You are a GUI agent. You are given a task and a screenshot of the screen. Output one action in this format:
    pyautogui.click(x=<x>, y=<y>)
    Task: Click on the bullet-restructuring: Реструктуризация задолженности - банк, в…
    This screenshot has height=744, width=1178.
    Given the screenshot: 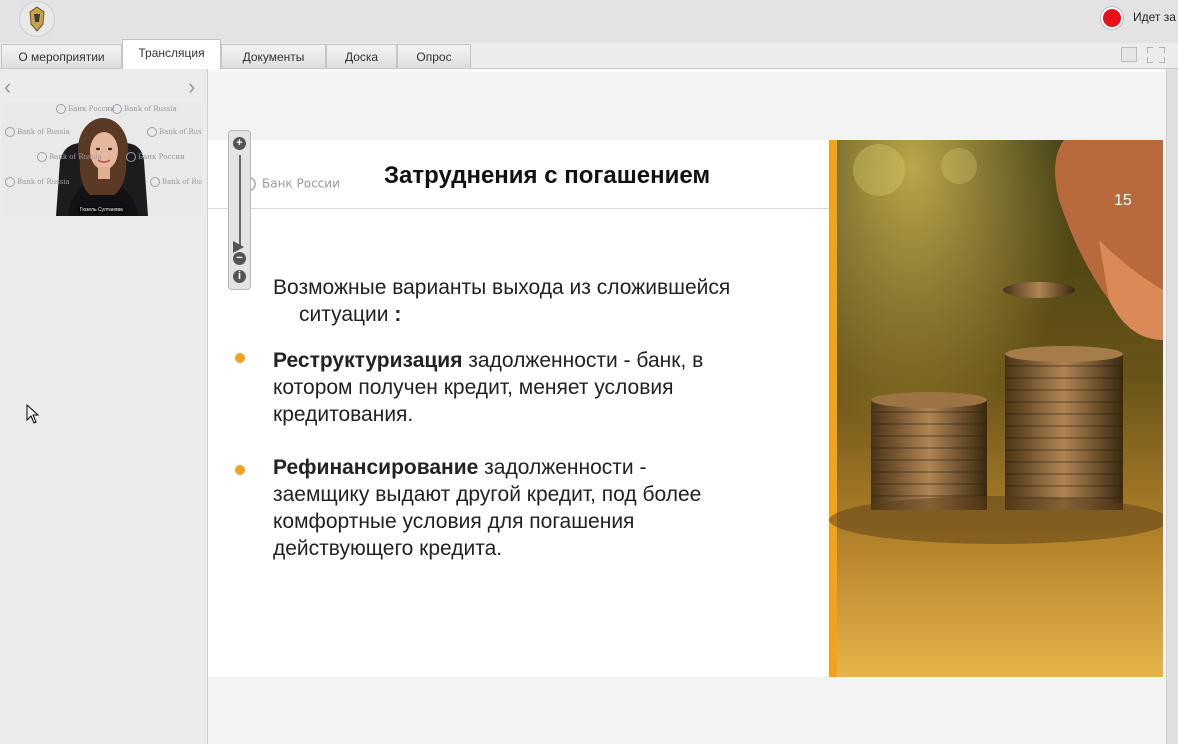 What is the action you would take?
    pyautogui.click(x=533, y=387)
    